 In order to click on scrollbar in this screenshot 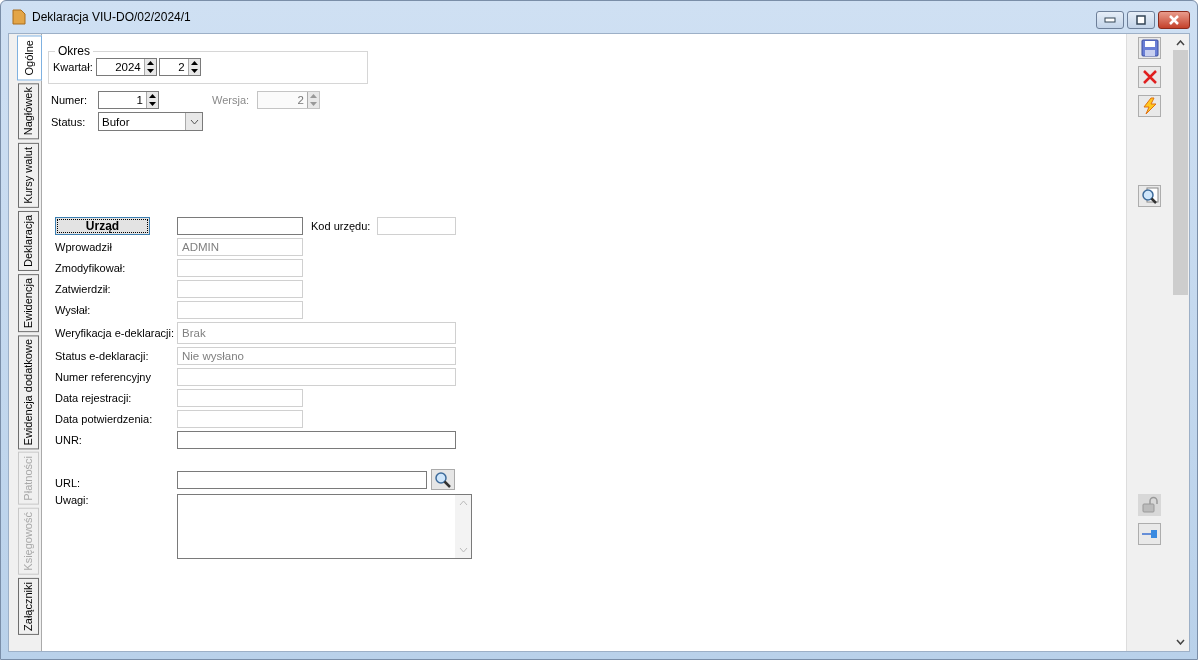, I will do `click(1180, 342)`.